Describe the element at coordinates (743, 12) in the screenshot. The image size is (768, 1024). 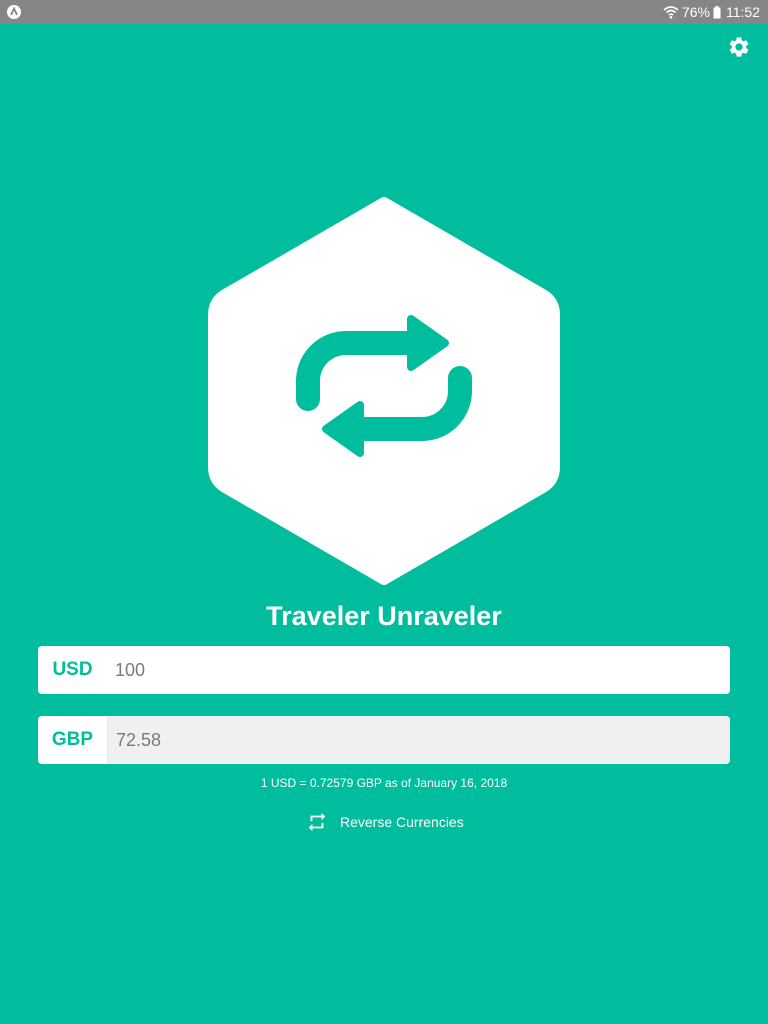
I see `status-time: 11:52` at that location.